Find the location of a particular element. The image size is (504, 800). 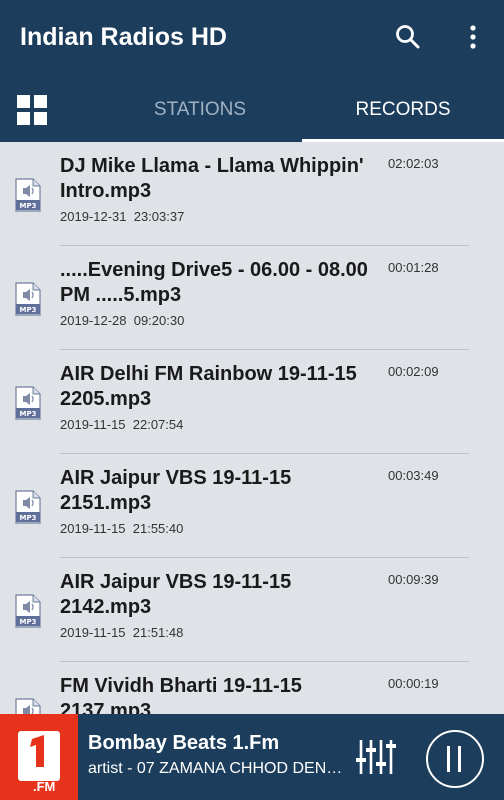

record-title: AIR Delhi FM Rainbow 19-11-15 2205.mp3 is located at coordinates (208, 386).